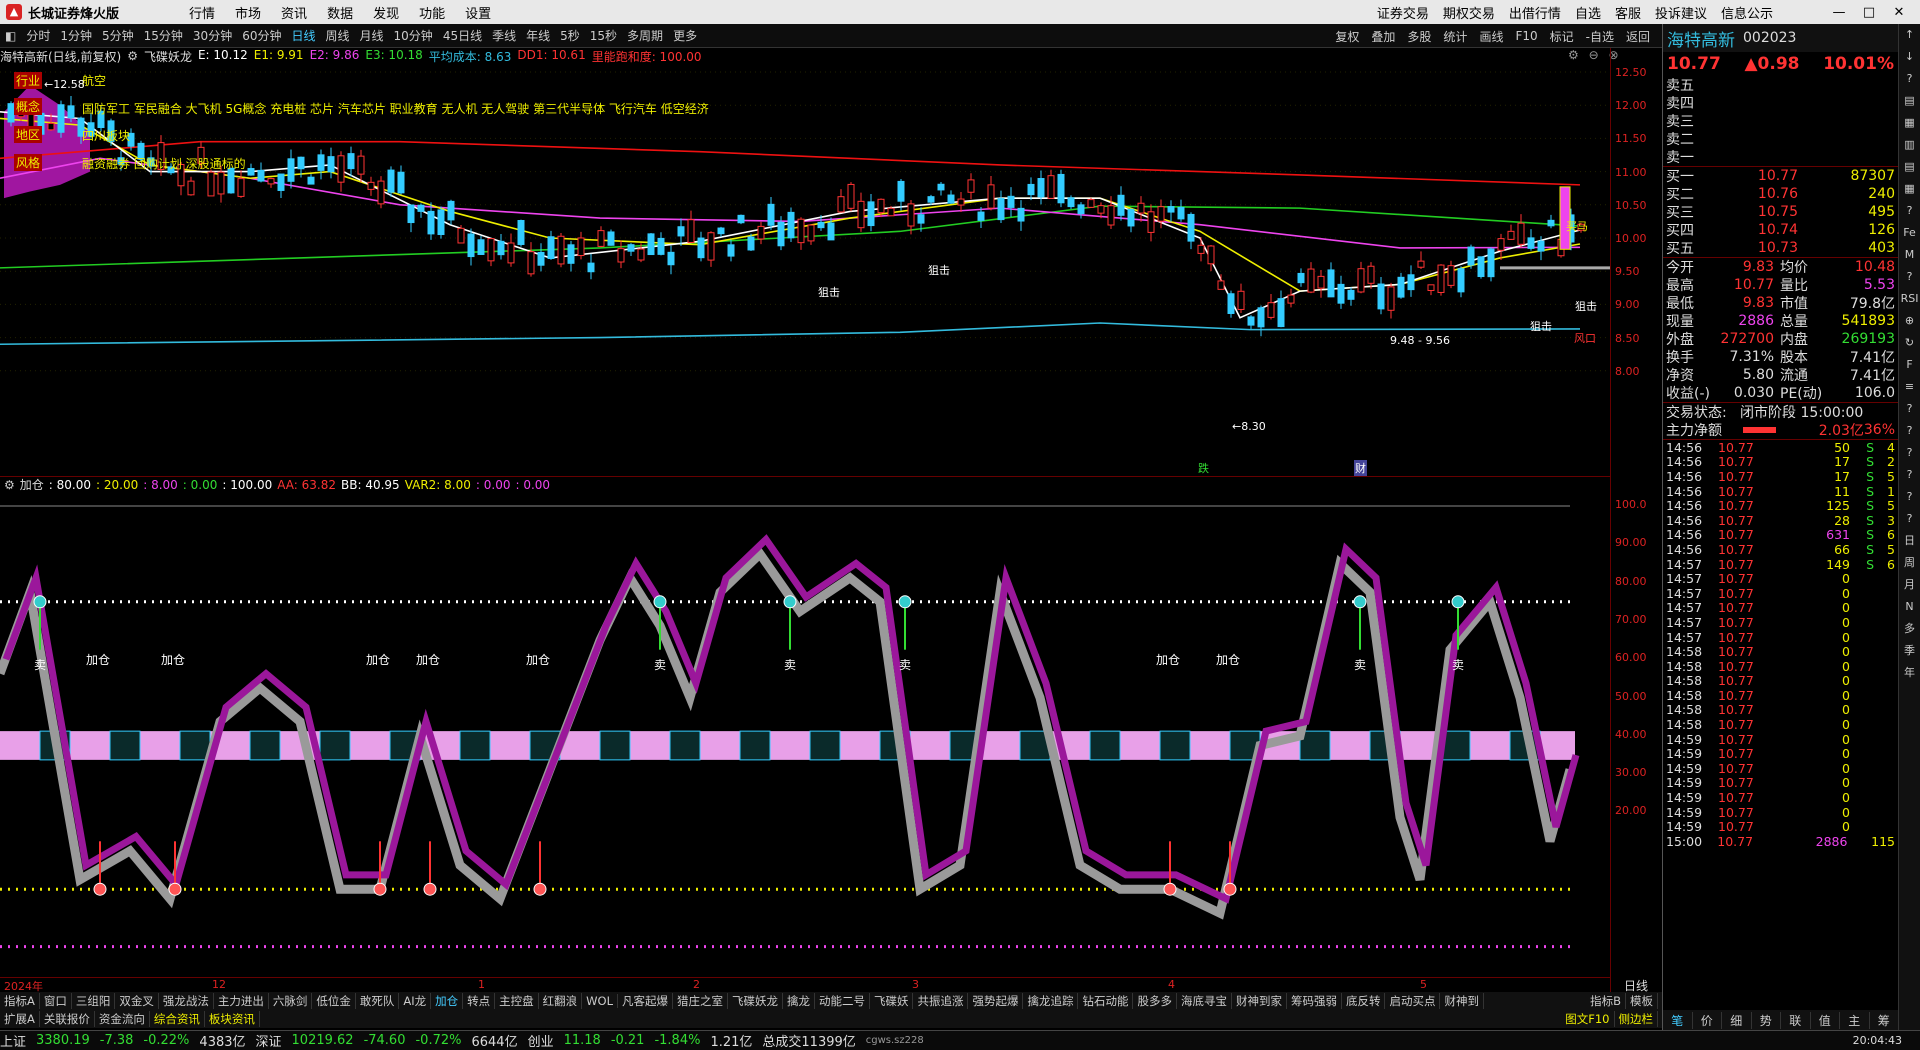 This screenshot has height=1050, width=1920. What do you see at coordinates (892, 1001) in the screenshot?
I see `indicator-tab-20: 飞碟妖` at bounding box center [892, 1001].